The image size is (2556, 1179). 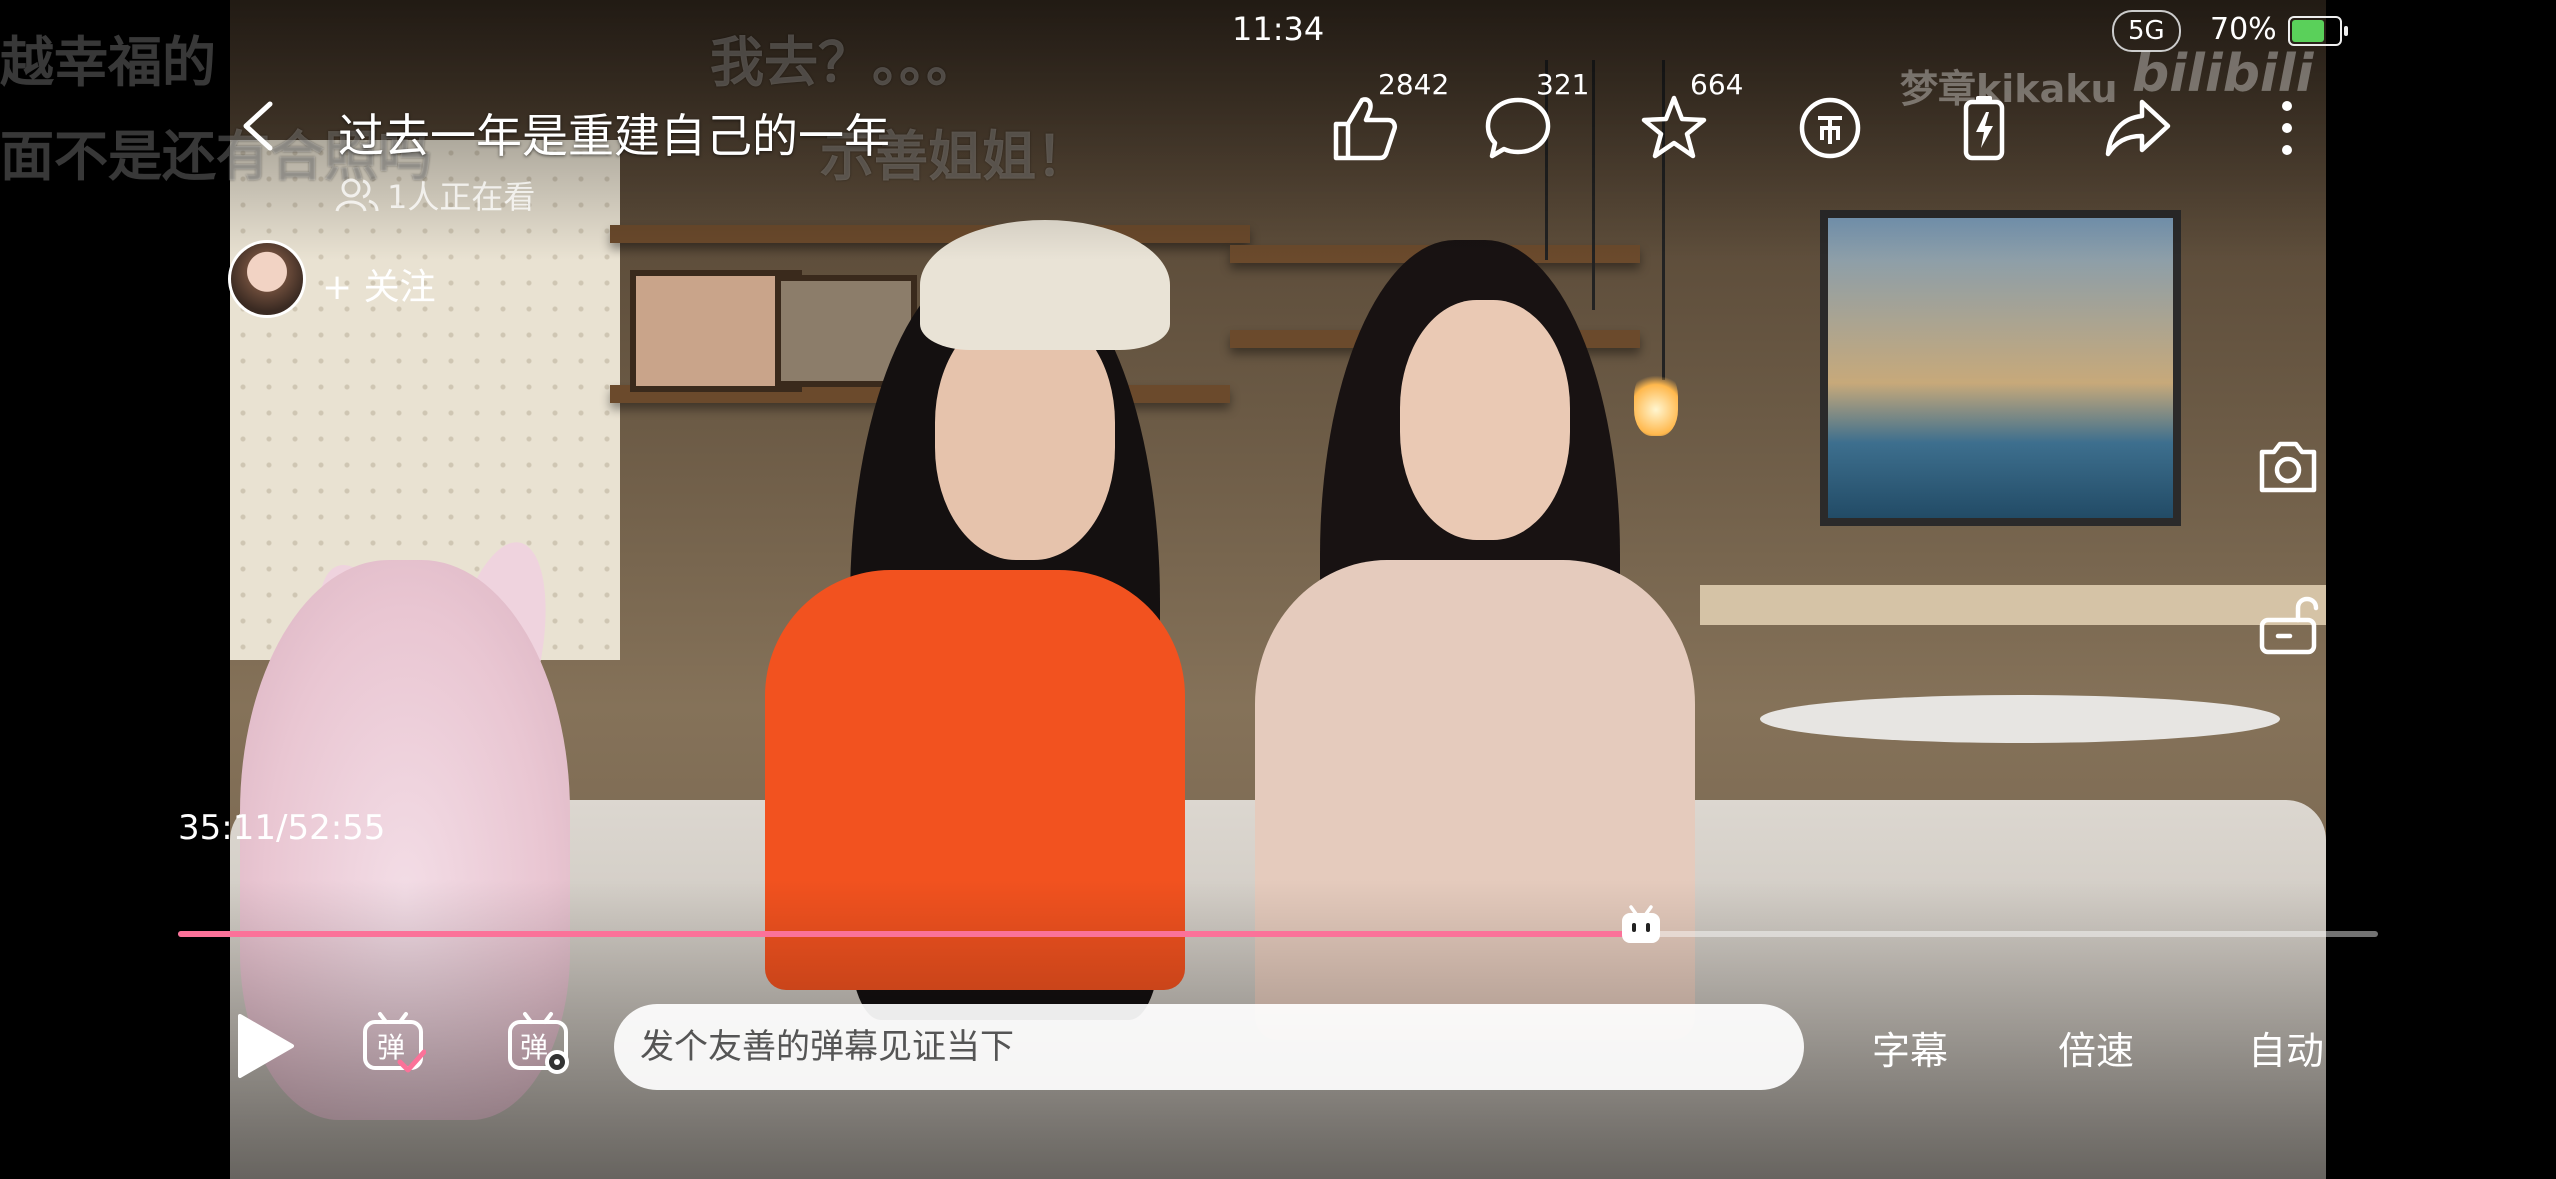 I want to click on comment-count: 321, so click(x=1563, y=84).